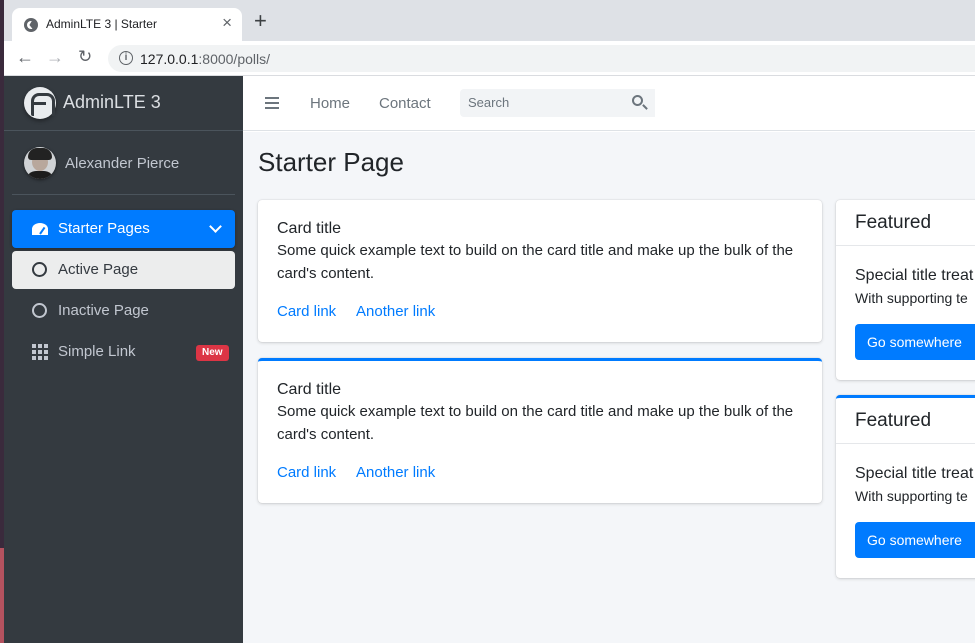  Describe the element at coordinates (126, 58) in the screenshot. I see `info-icon: i` at that location.